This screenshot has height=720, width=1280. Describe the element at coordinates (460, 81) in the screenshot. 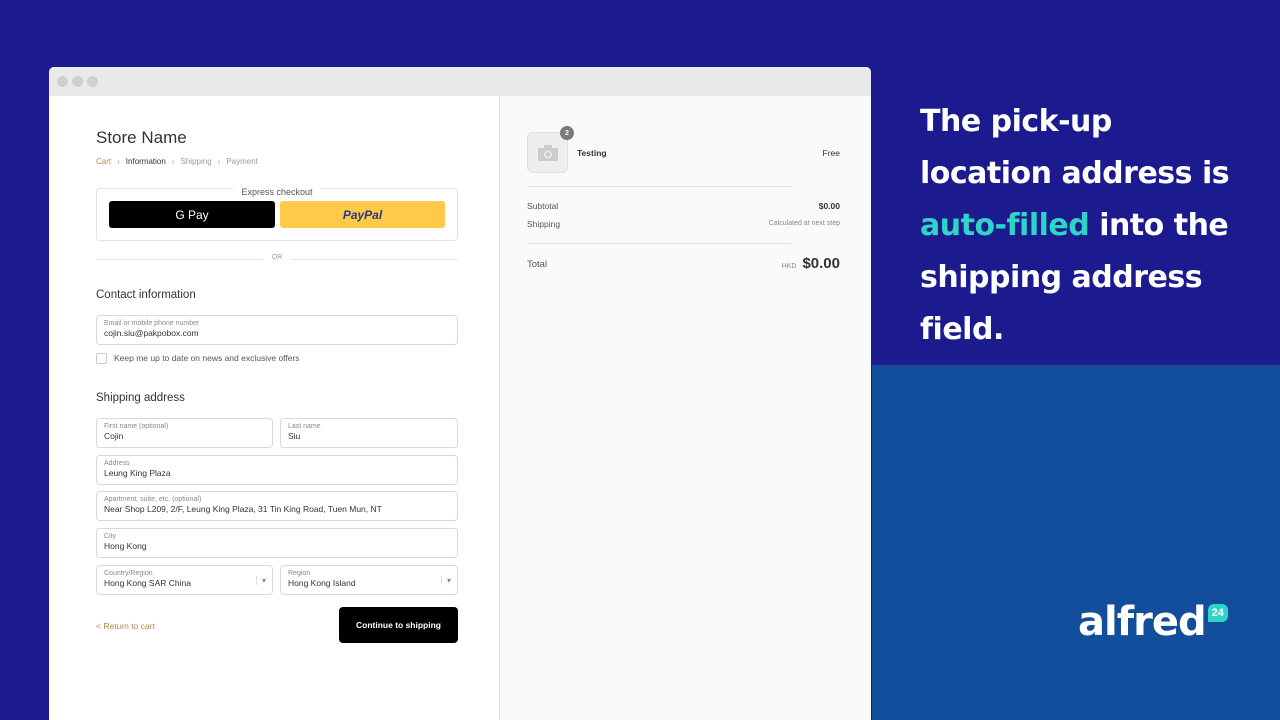

I see `title-bar` at that location.